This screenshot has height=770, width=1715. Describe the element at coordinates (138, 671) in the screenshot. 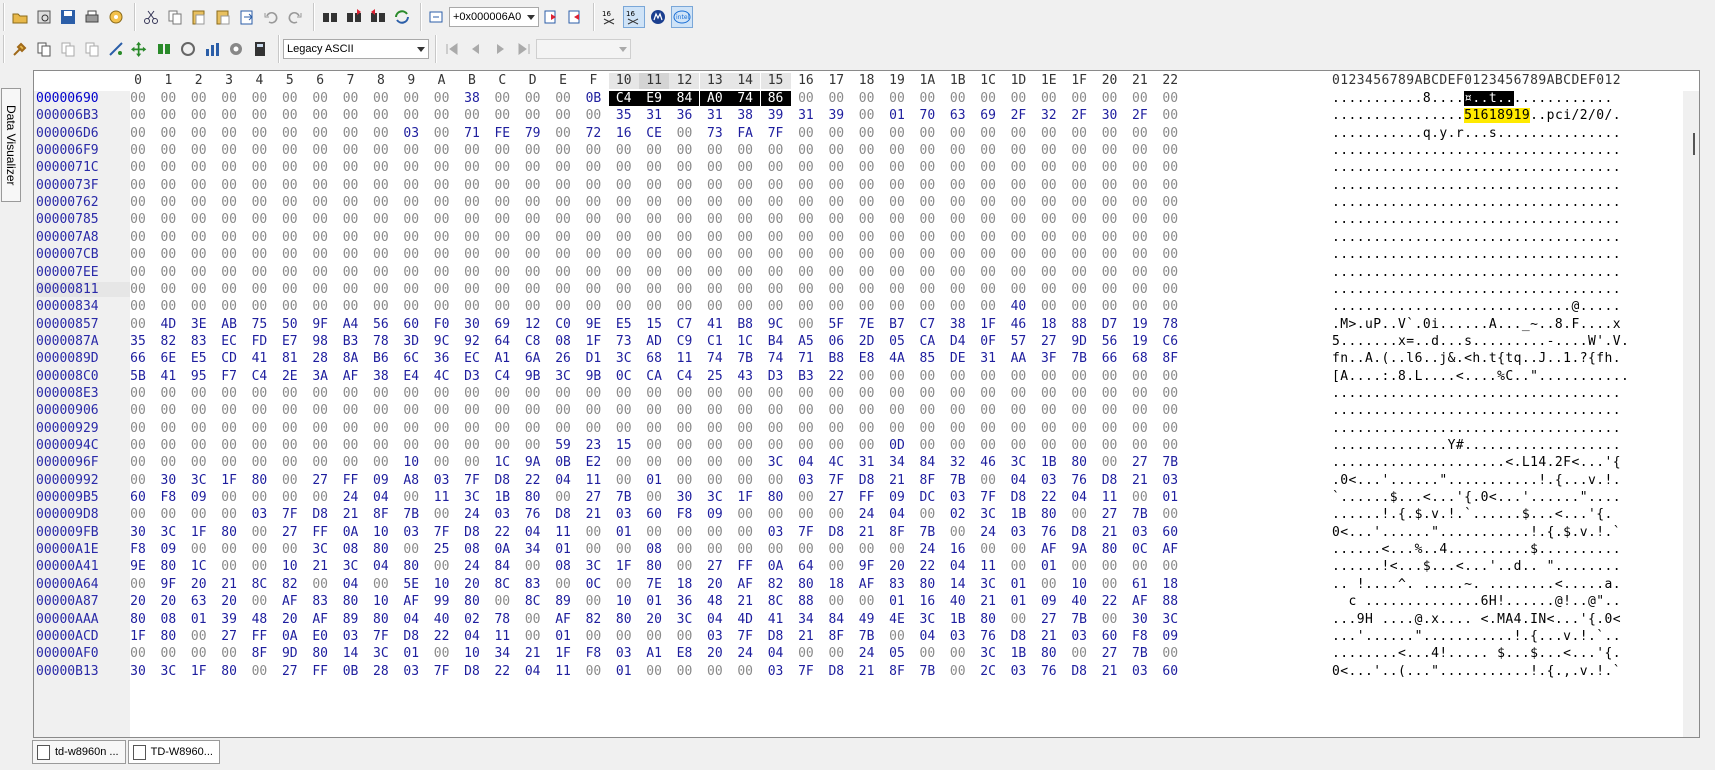

I see `hex-byte: 30` at that location.